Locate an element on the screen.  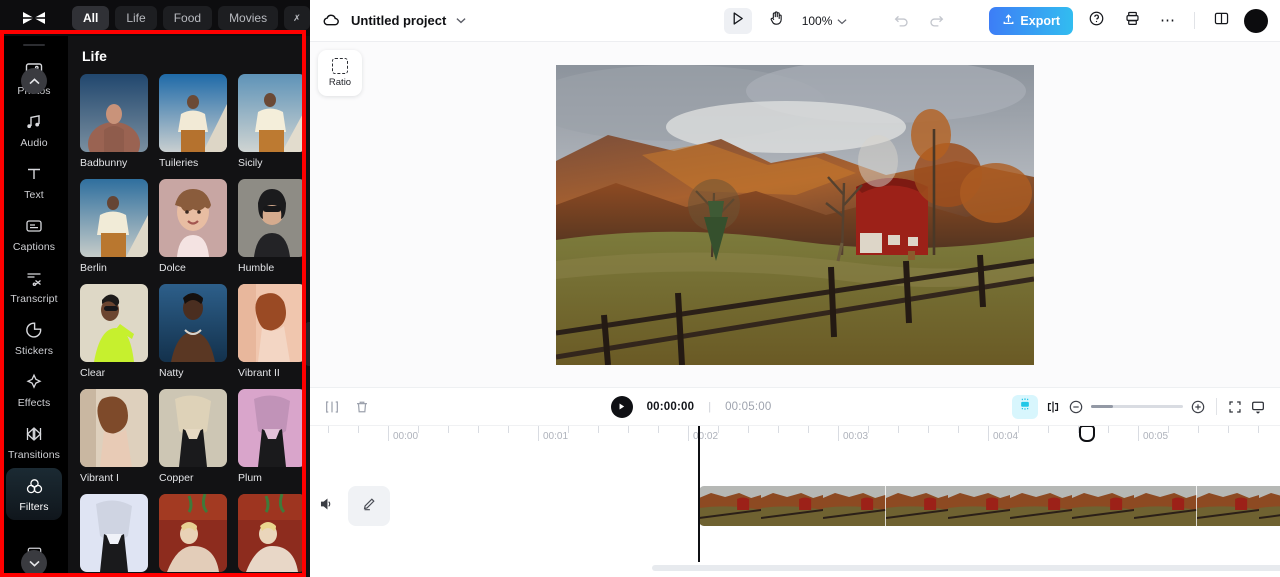
ratio-label: Ratio is located at coordinates (340, 82).